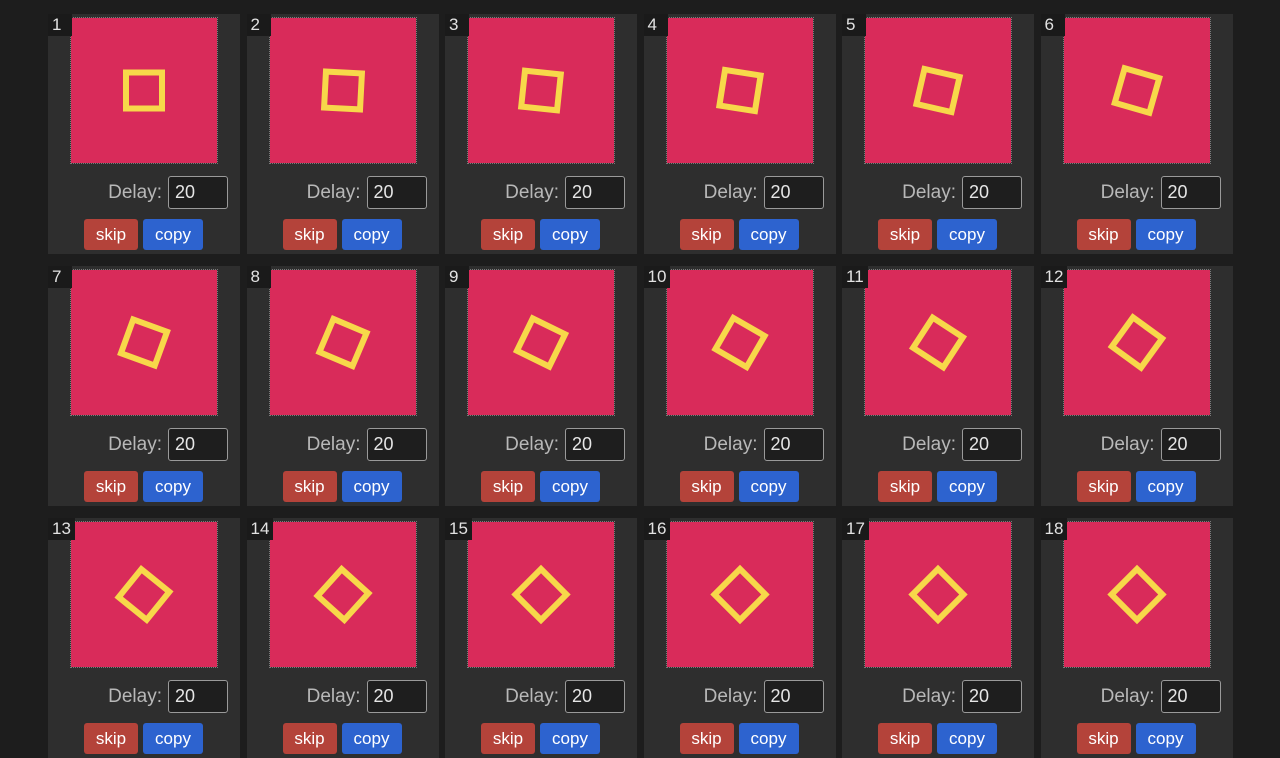 This screenshot has height=758, width=1280. What do you see at coordinates (1052, 25) in the screenshot?
I see `frame-number: 6` at bounding box center [1052, 25].